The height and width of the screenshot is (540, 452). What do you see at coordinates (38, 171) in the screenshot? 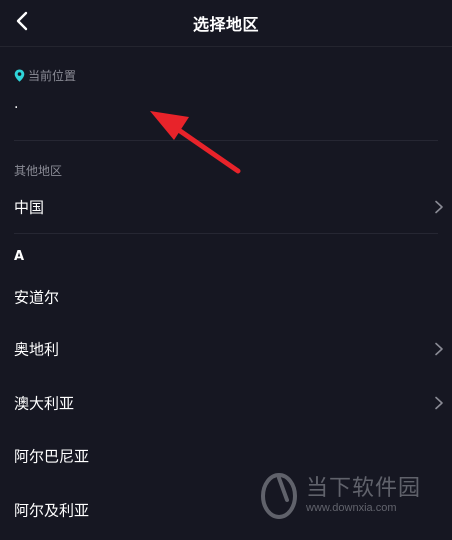
I see `other-regions-label: 其他地区` at bounding box center [38, 171].